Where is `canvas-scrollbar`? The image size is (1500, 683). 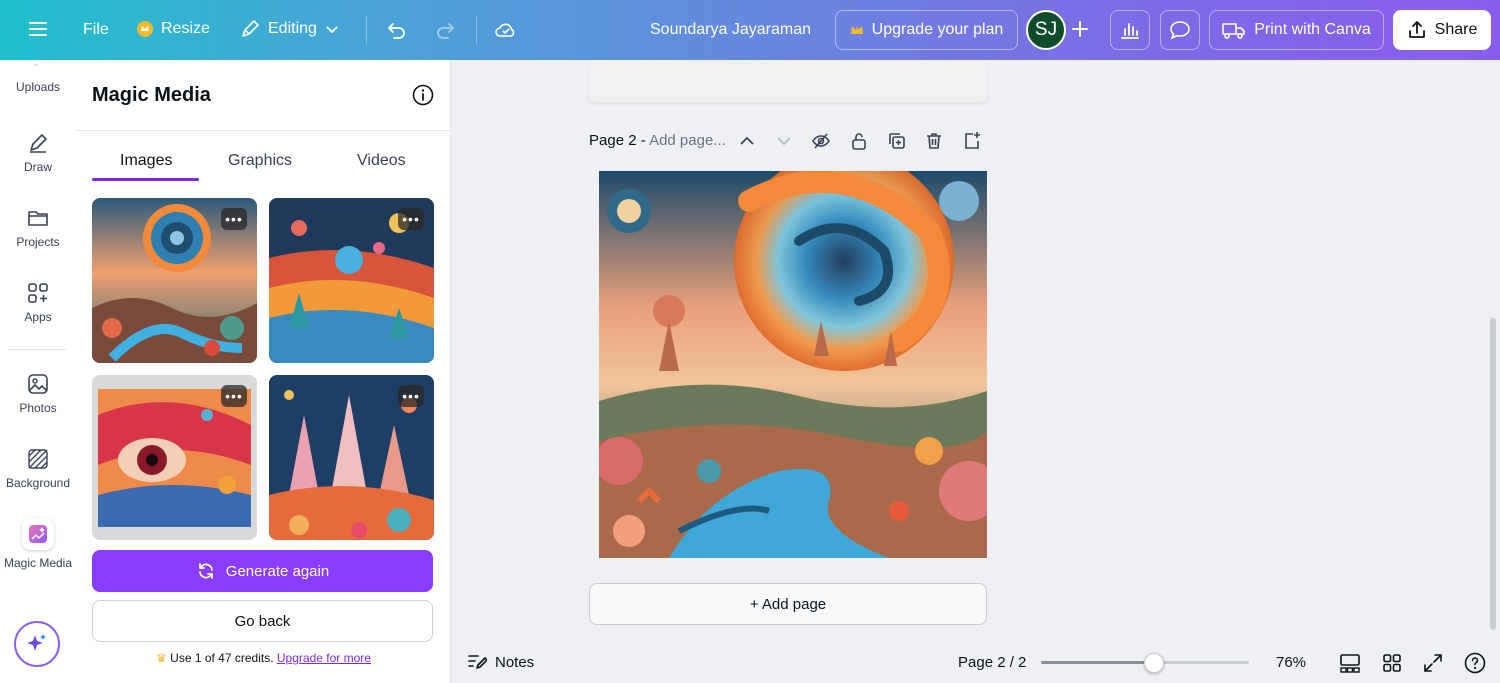 canvas-scrollbar is located at coordinates (1493, 474).